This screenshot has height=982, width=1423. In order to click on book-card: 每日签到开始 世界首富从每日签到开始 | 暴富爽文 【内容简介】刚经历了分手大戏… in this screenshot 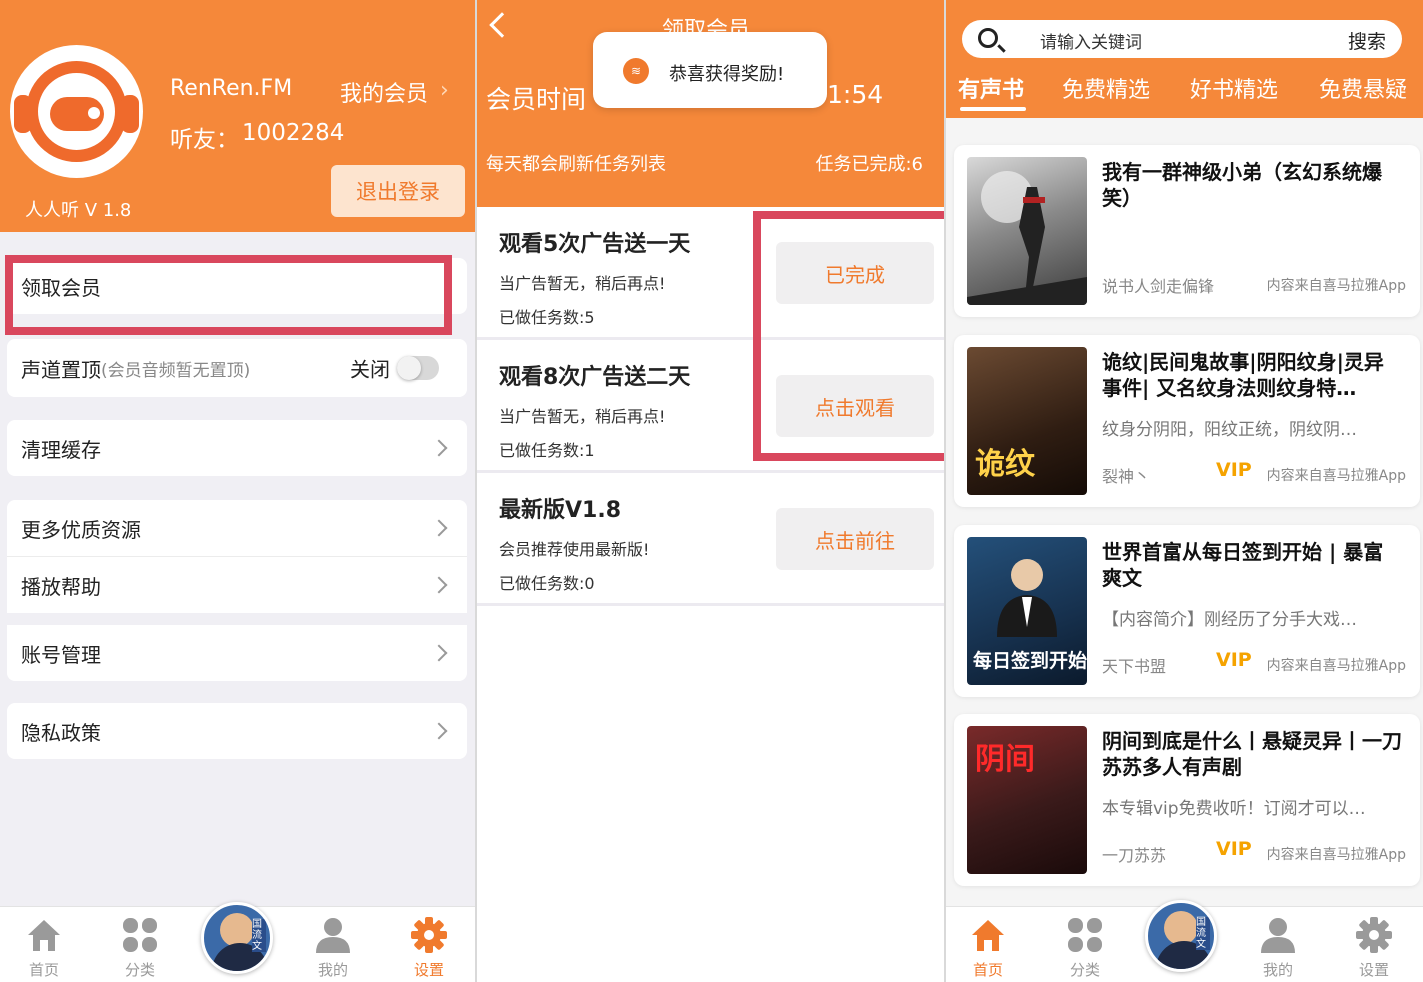, I will do `click(1187, 611)`.